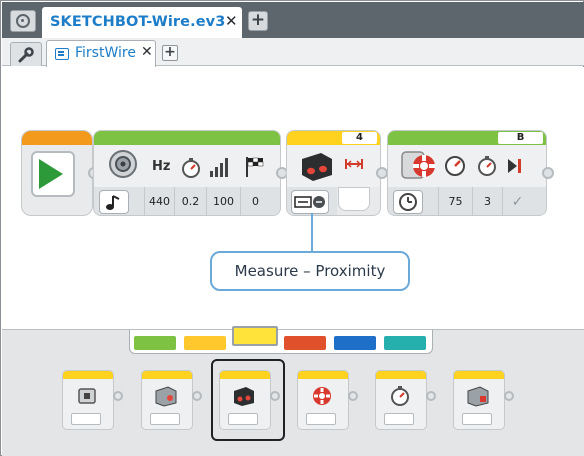  I want to click on tab-advanced-blocks, so click(355, 343).